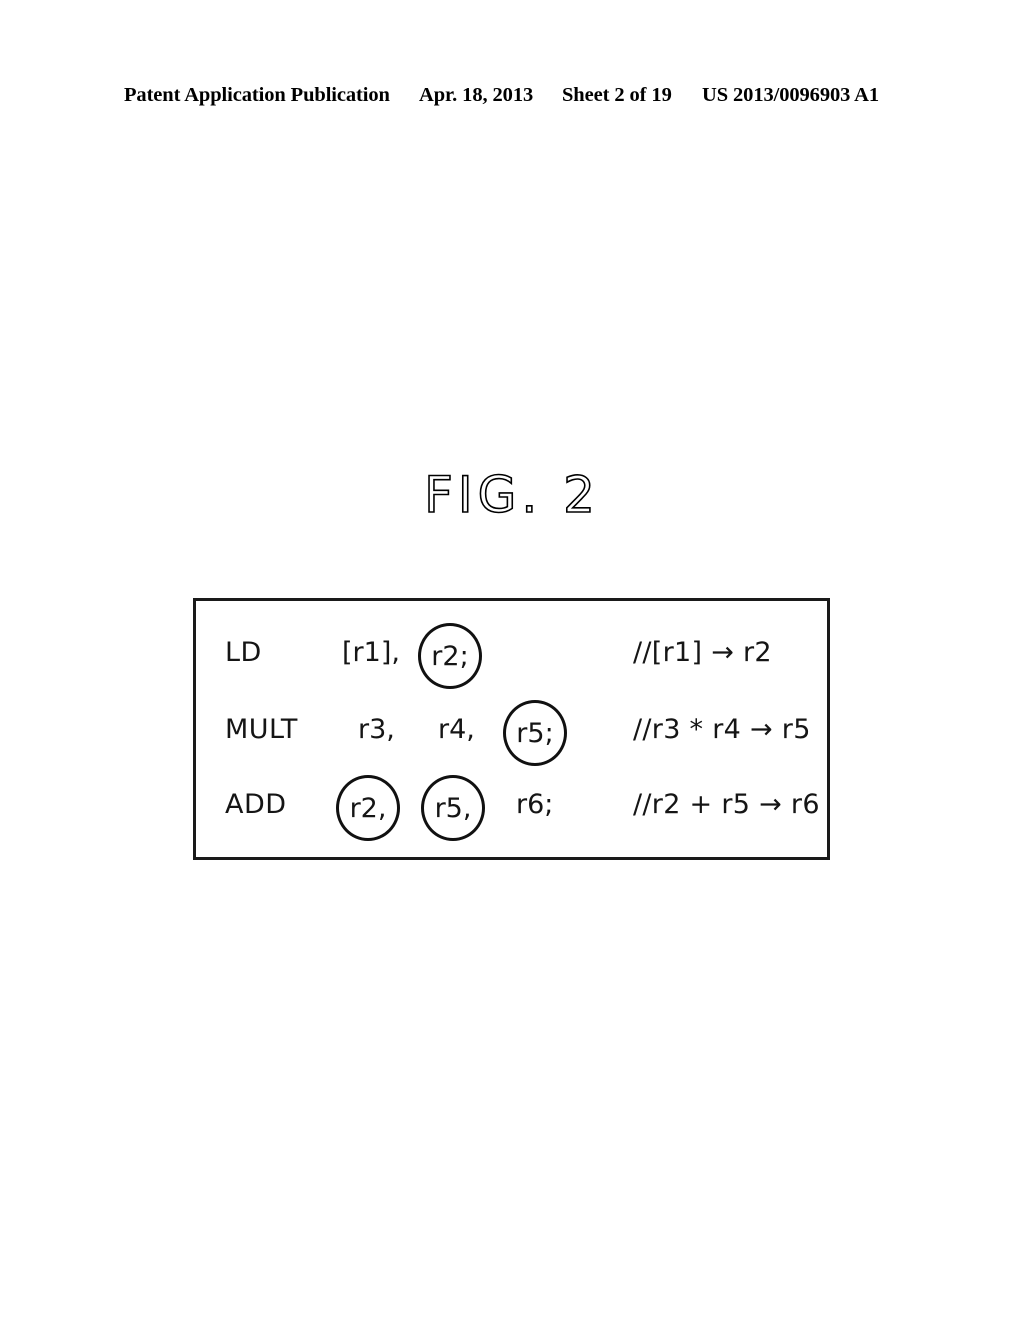  I want to click on header-sheet-number: Sheet 2 of 19, so click(617, 95).